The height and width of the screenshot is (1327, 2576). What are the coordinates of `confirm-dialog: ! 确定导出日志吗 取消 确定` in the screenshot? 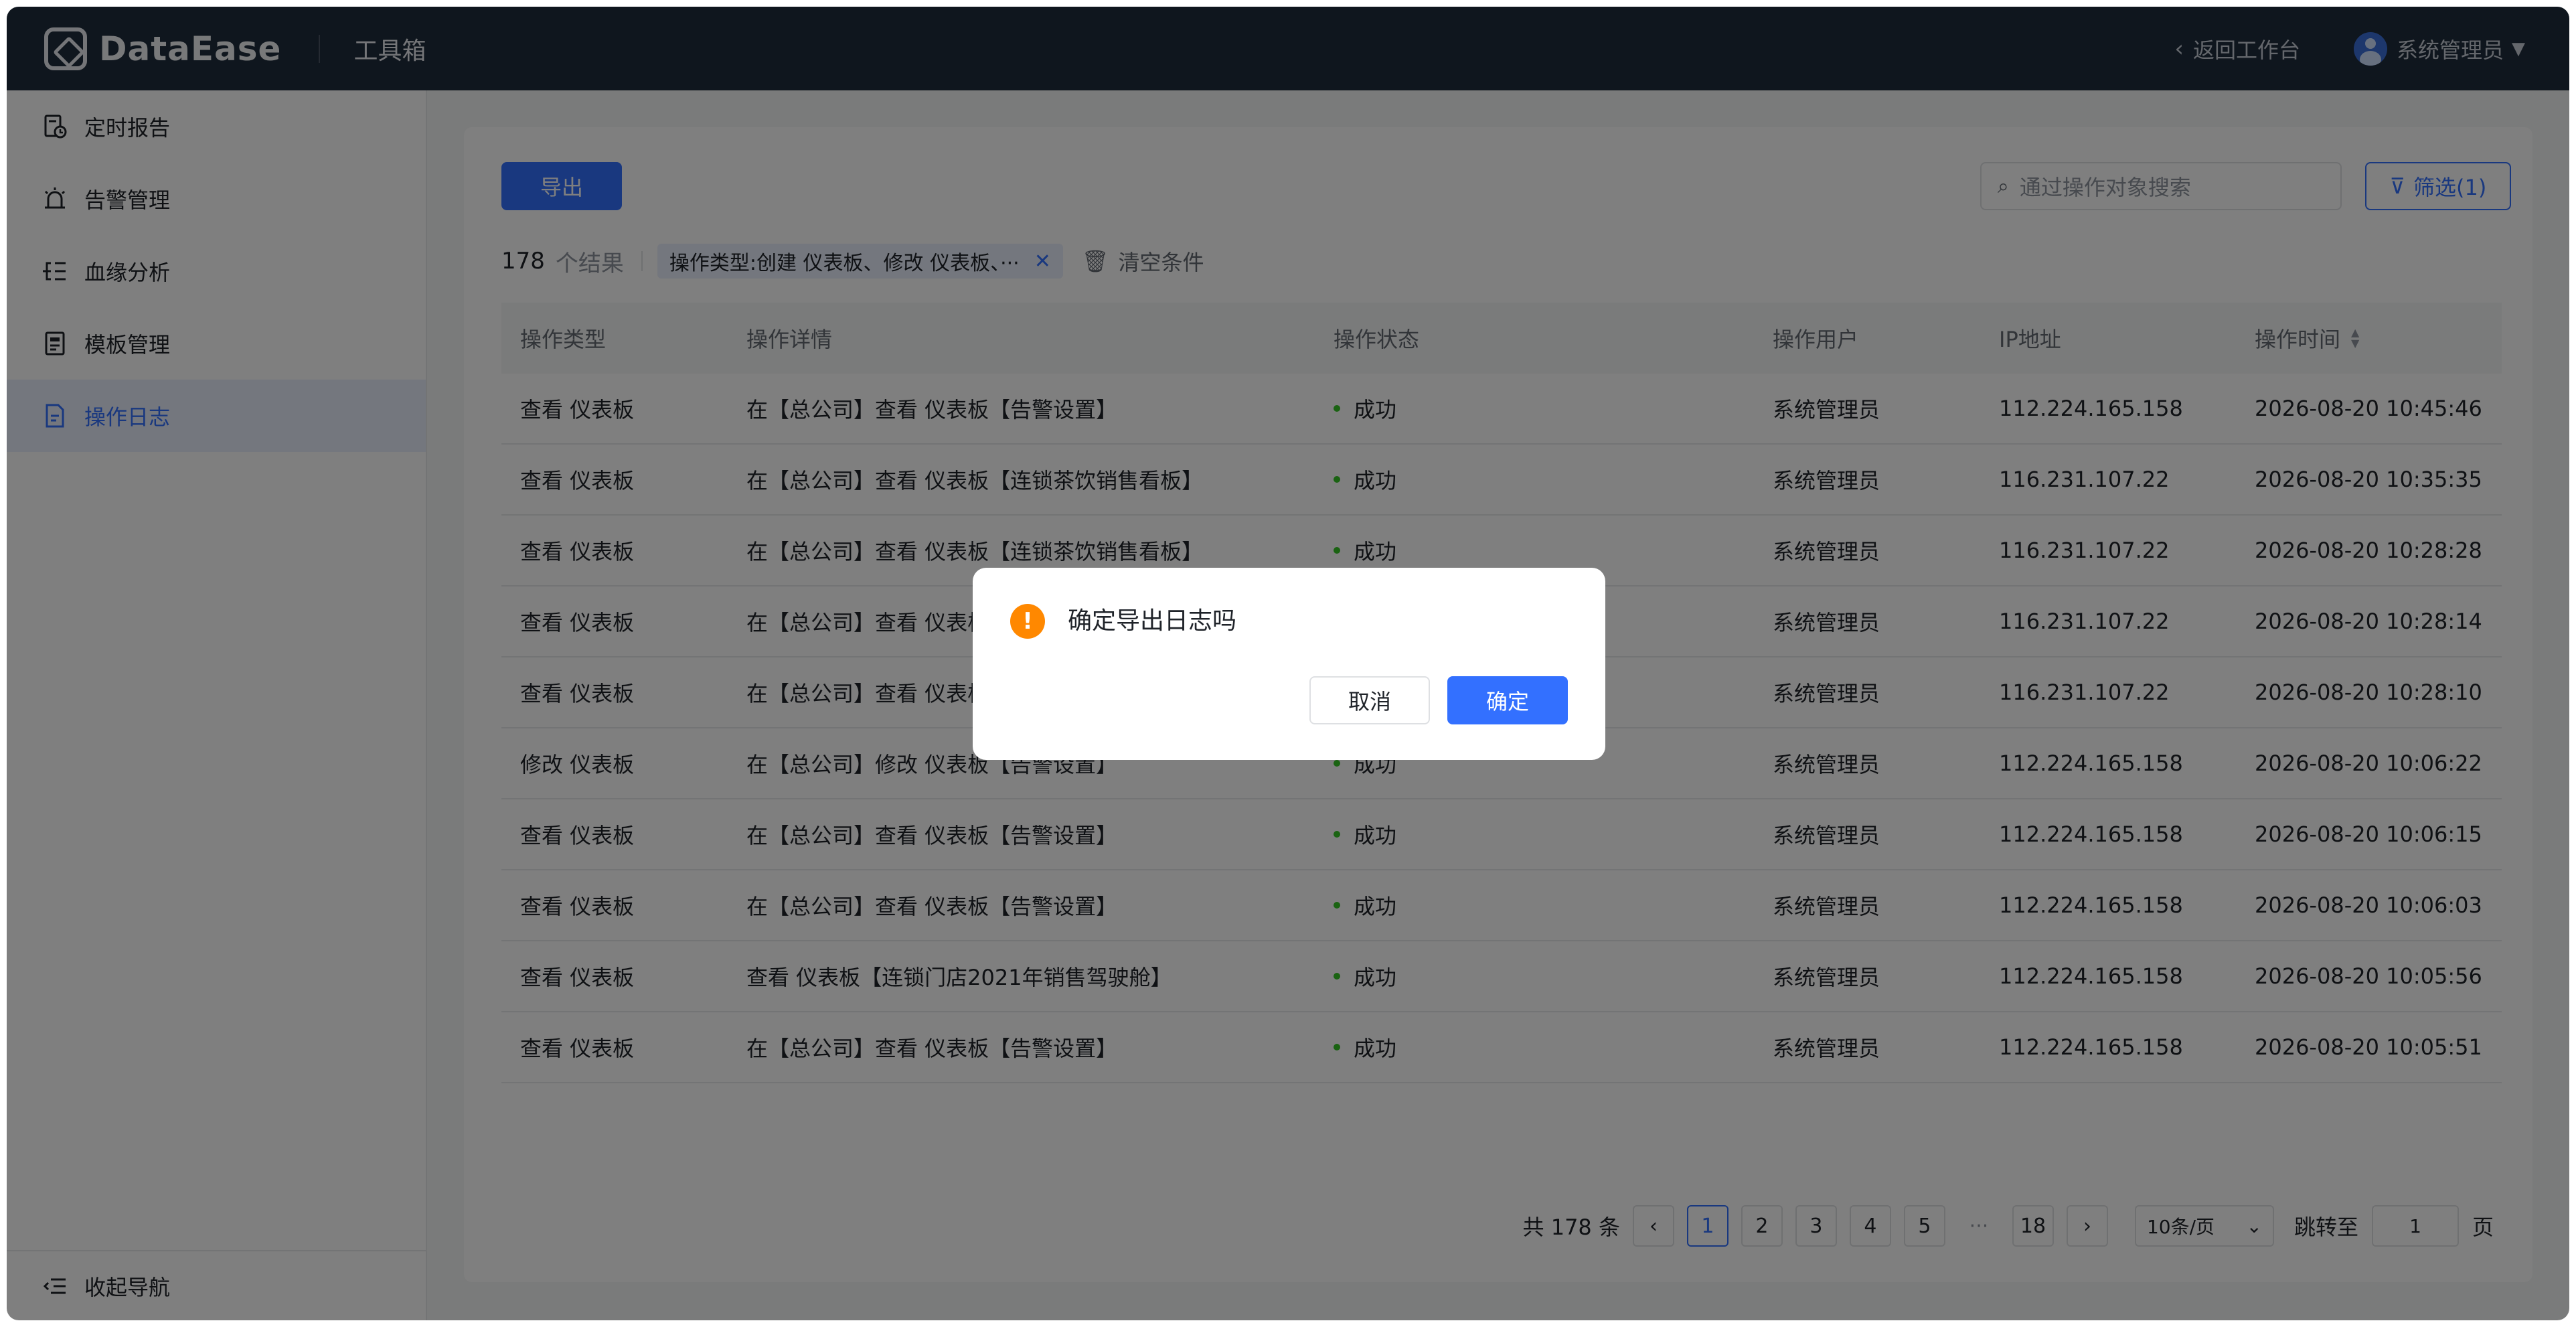 It's located at (1289, 664).